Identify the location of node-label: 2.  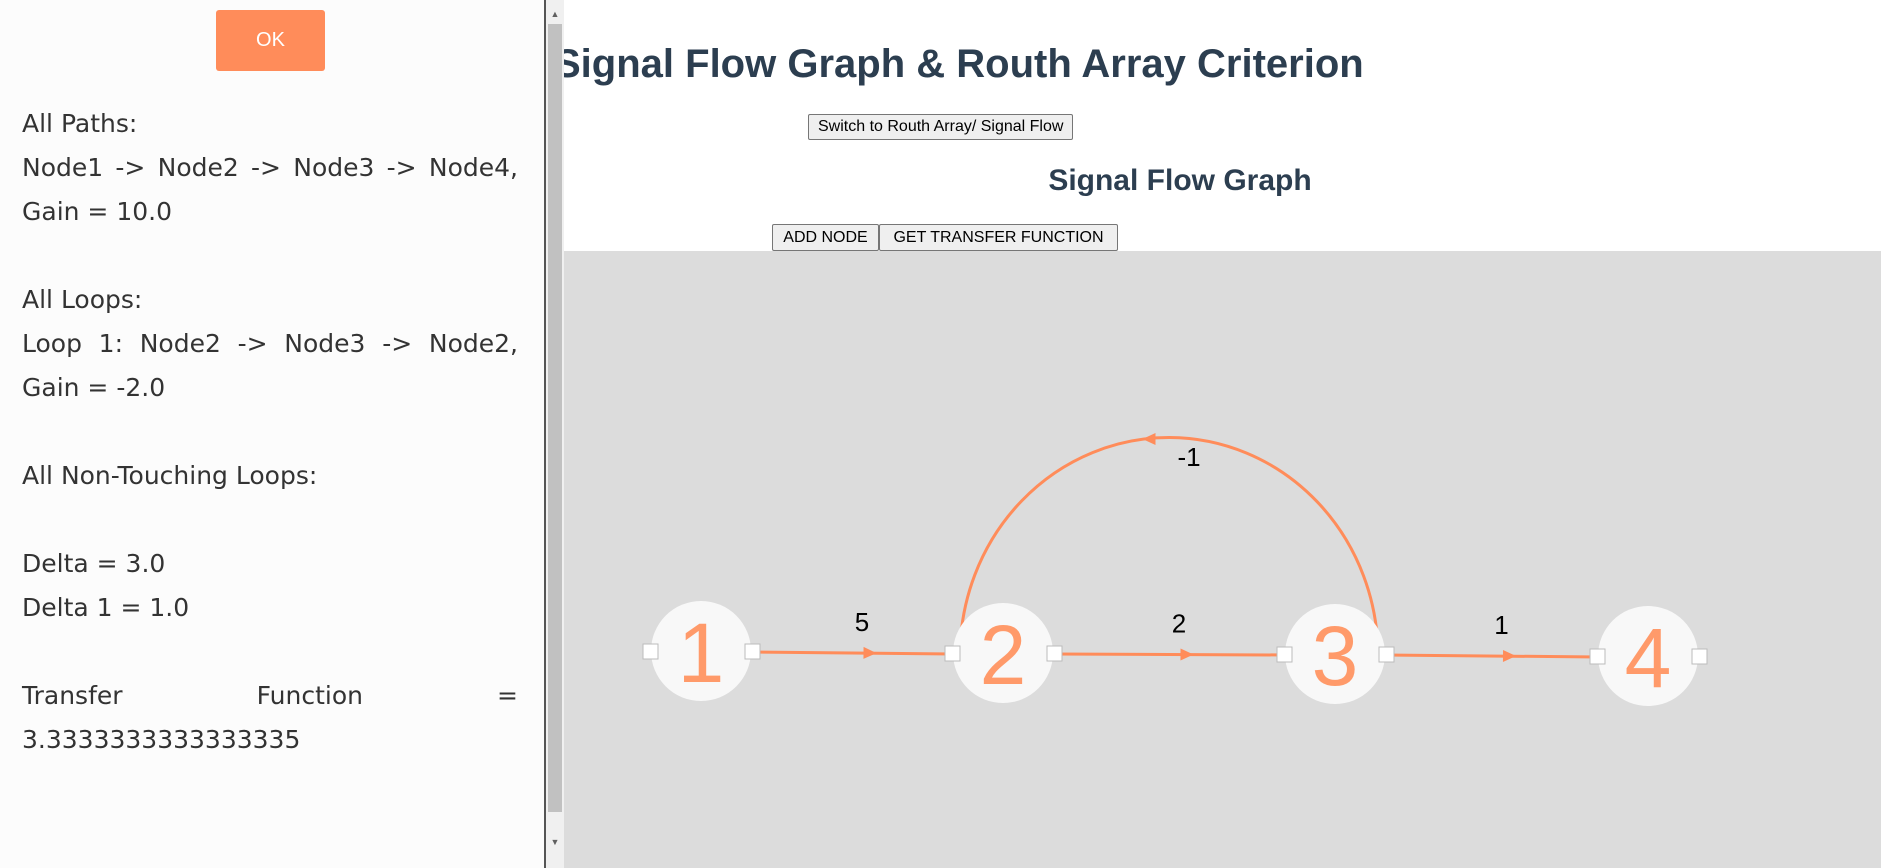
(1003, 655).